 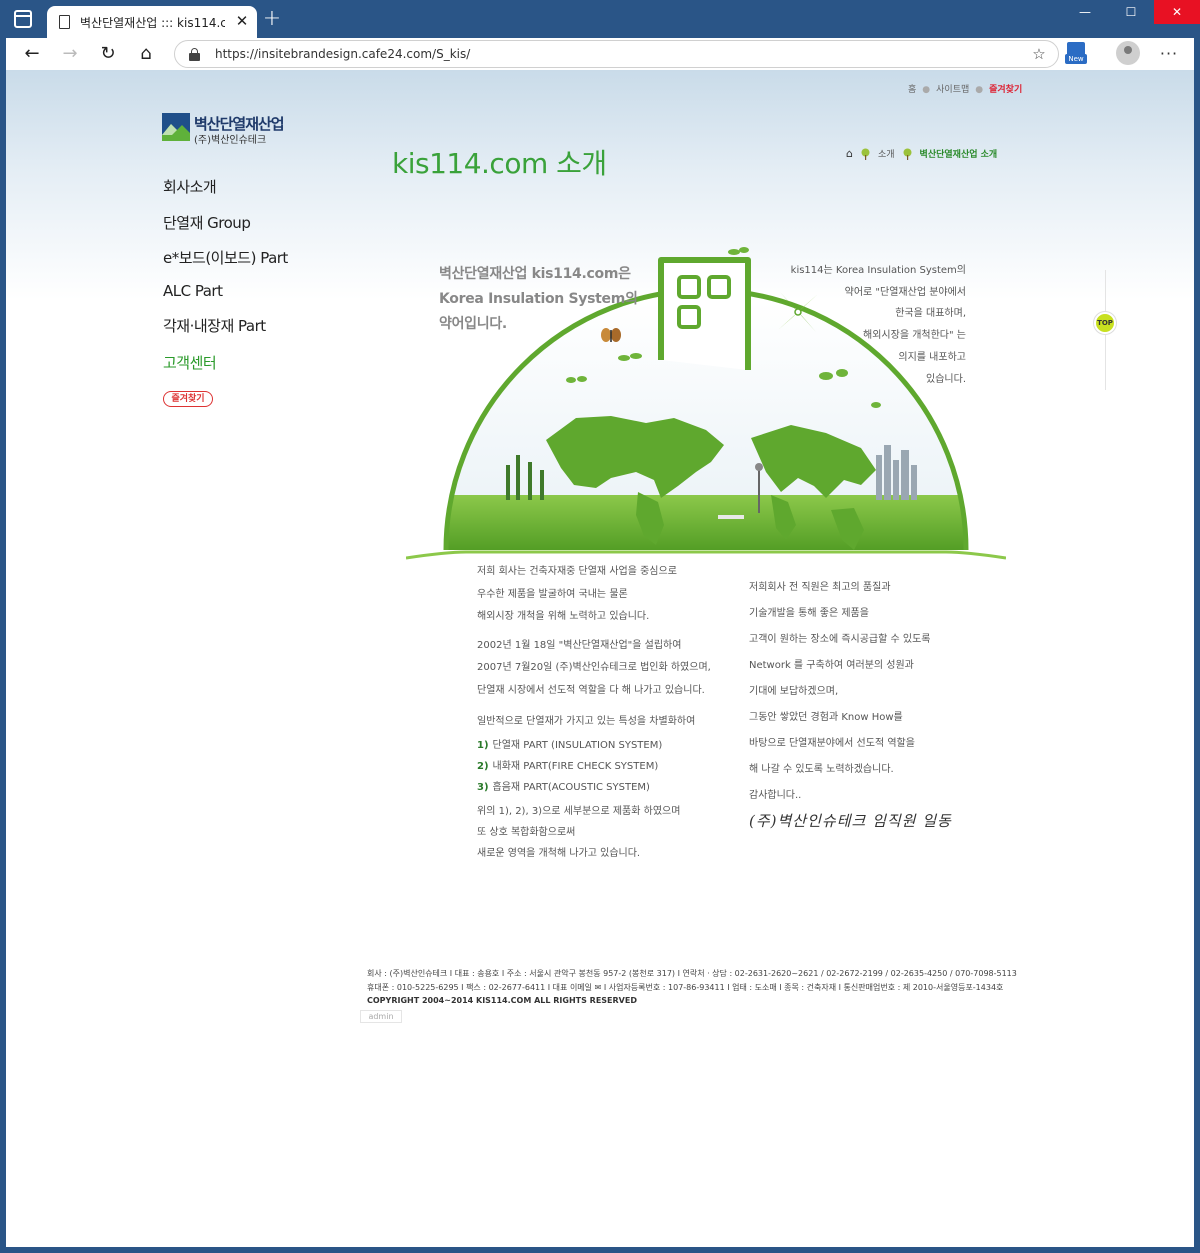 I want to click on breadcrumb-current: 벽산단열재산업 소개, so click(x=958, y=155).